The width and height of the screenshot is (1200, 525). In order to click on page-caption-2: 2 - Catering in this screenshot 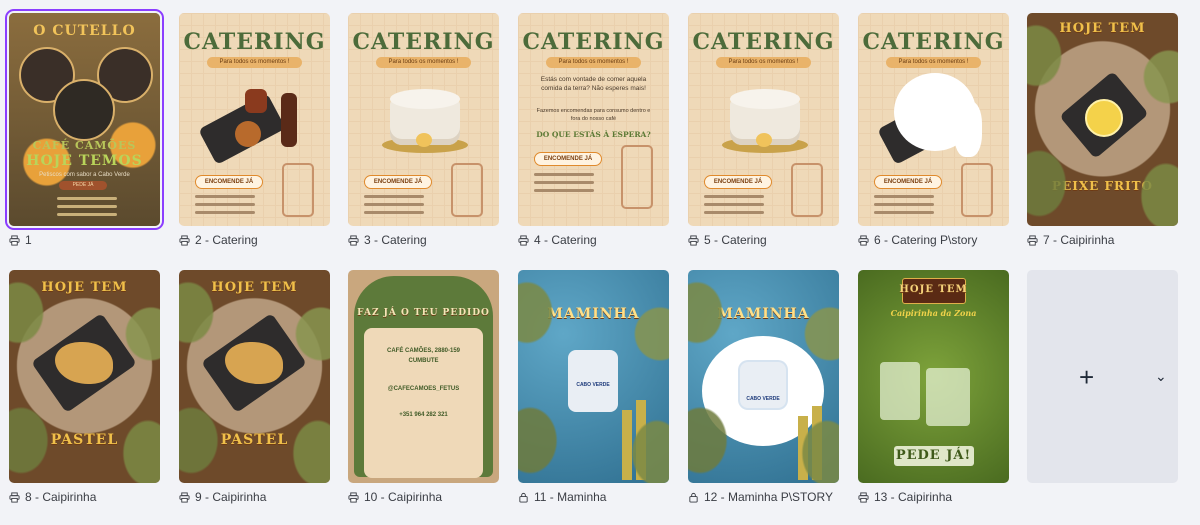, I will do `click(218, 240)`.